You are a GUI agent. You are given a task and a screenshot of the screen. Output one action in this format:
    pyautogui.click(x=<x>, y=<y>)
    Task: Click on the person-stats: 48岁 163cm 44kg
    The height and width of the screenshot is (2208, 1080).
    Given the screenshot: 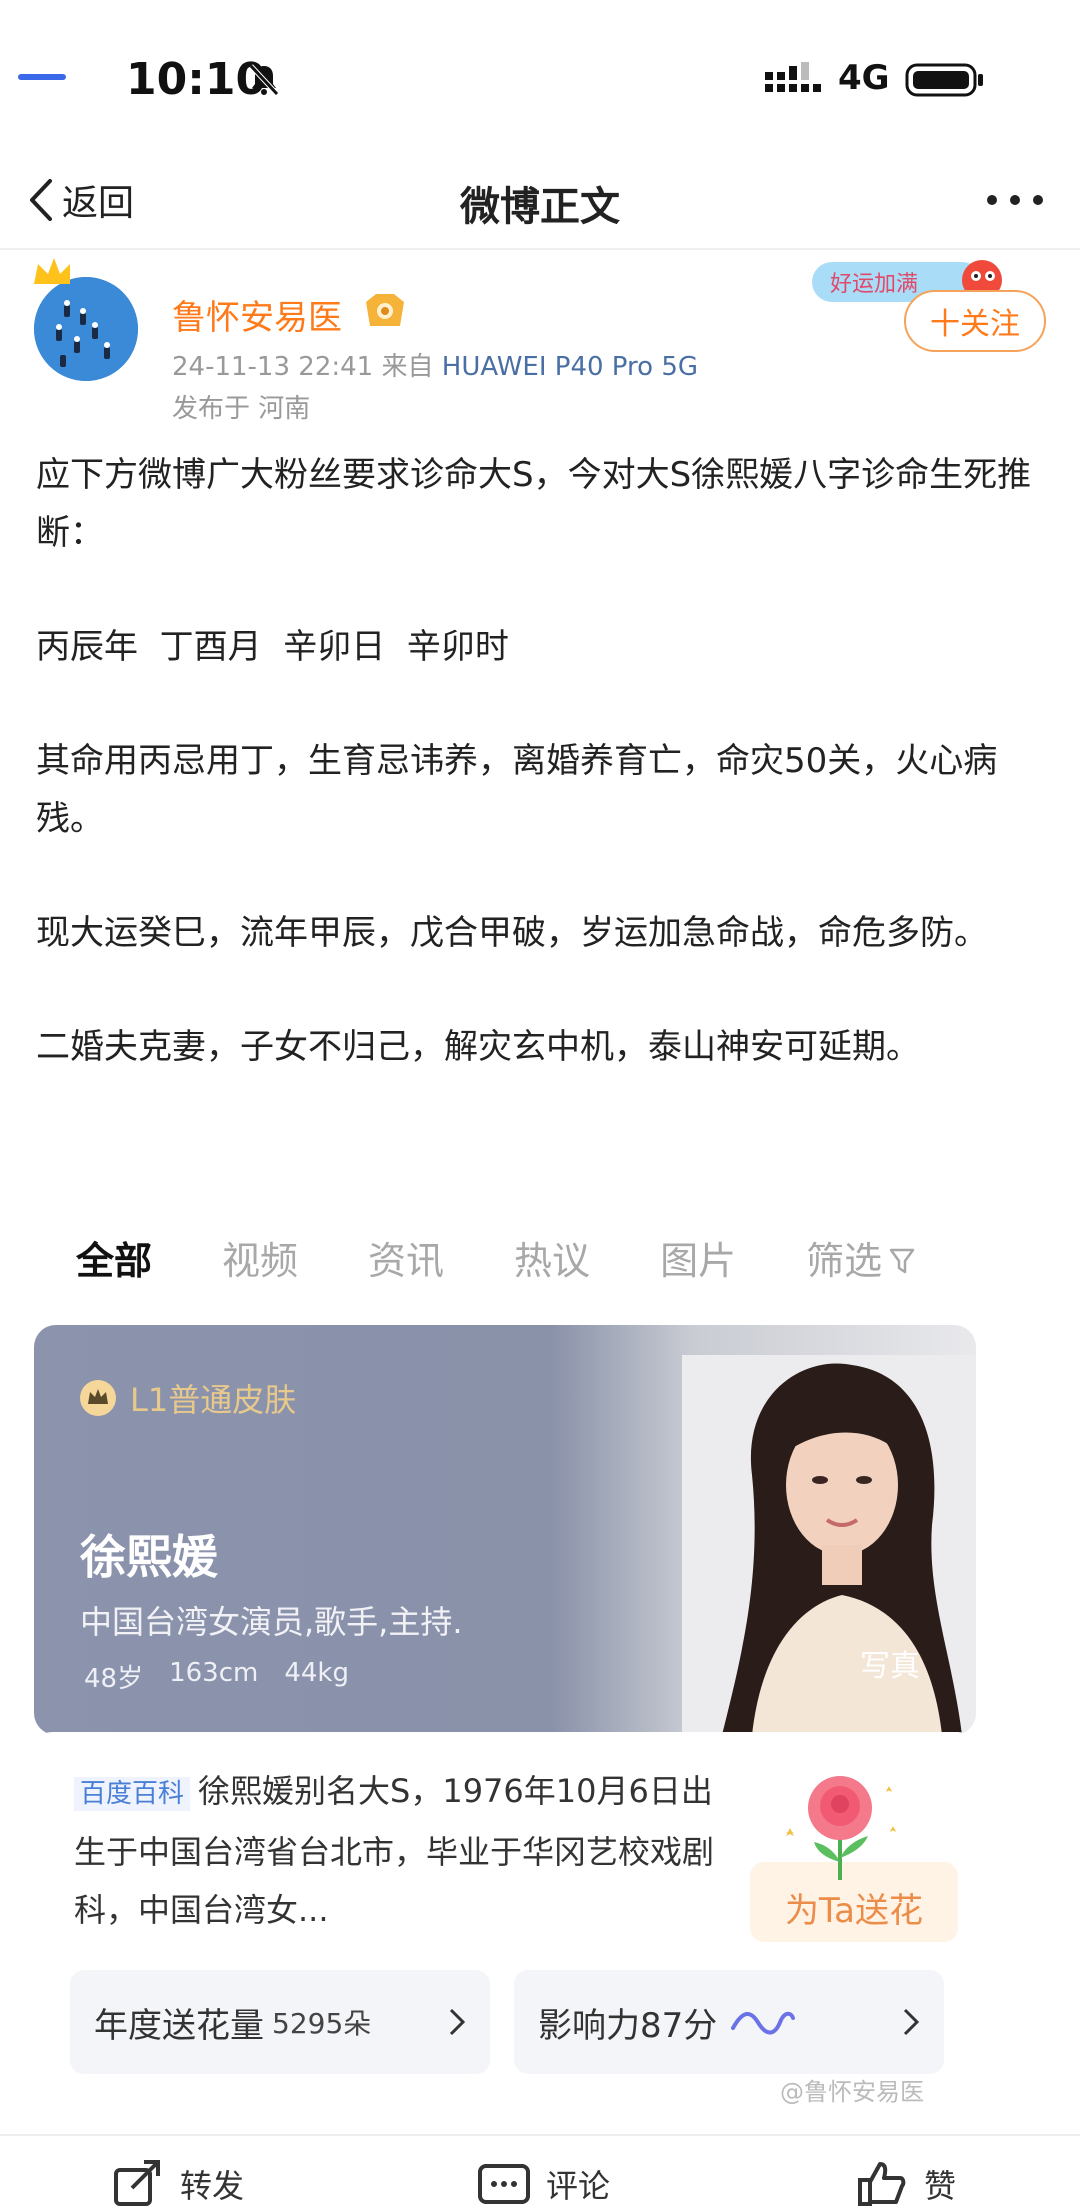 What is the action you would take?
    pyautogui.click(x=216, y=1676)
    